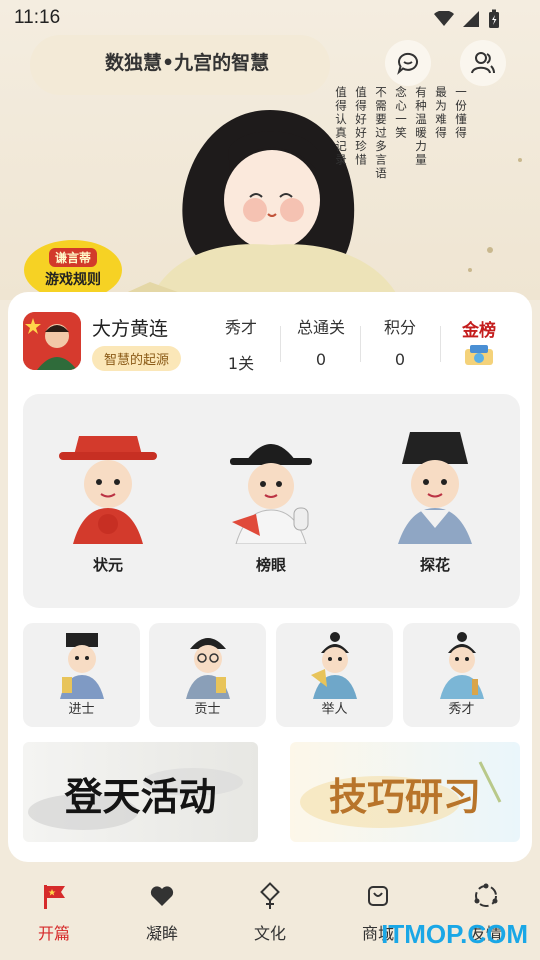  What do you see at coordinates (81, 666) in the screenshot?
I see `jinshi-avatar` at bounding box center [81, 666].